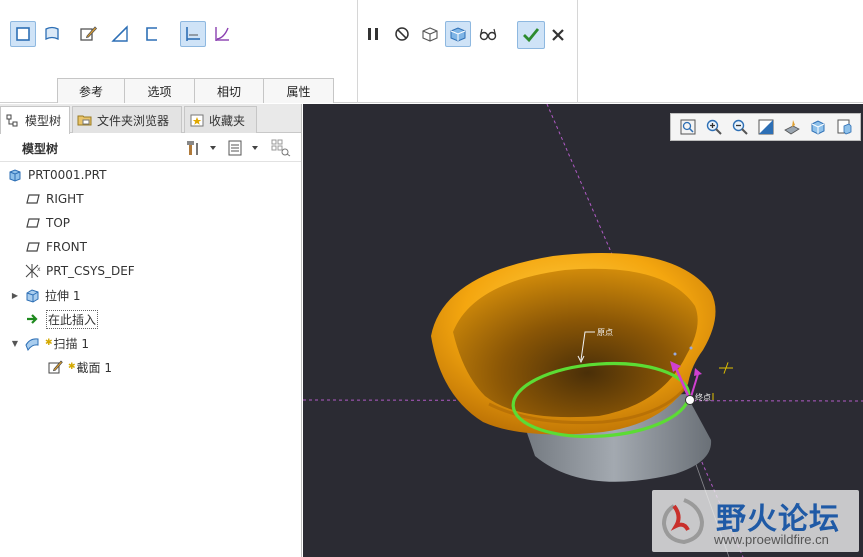 This screenshot has width=863, height=557. I want to click on tree-node-section: ✱ 截面 1, so click(79, 367).